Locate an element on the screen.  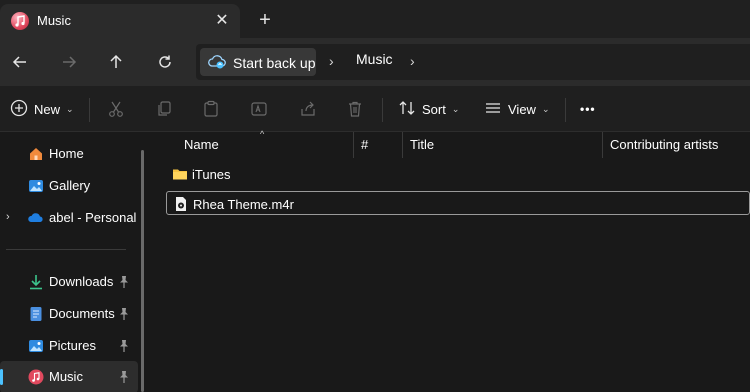
command-bar: New ⌄ Sort ⌄ View ⌄ ••• is located at coordinates (375, 109).